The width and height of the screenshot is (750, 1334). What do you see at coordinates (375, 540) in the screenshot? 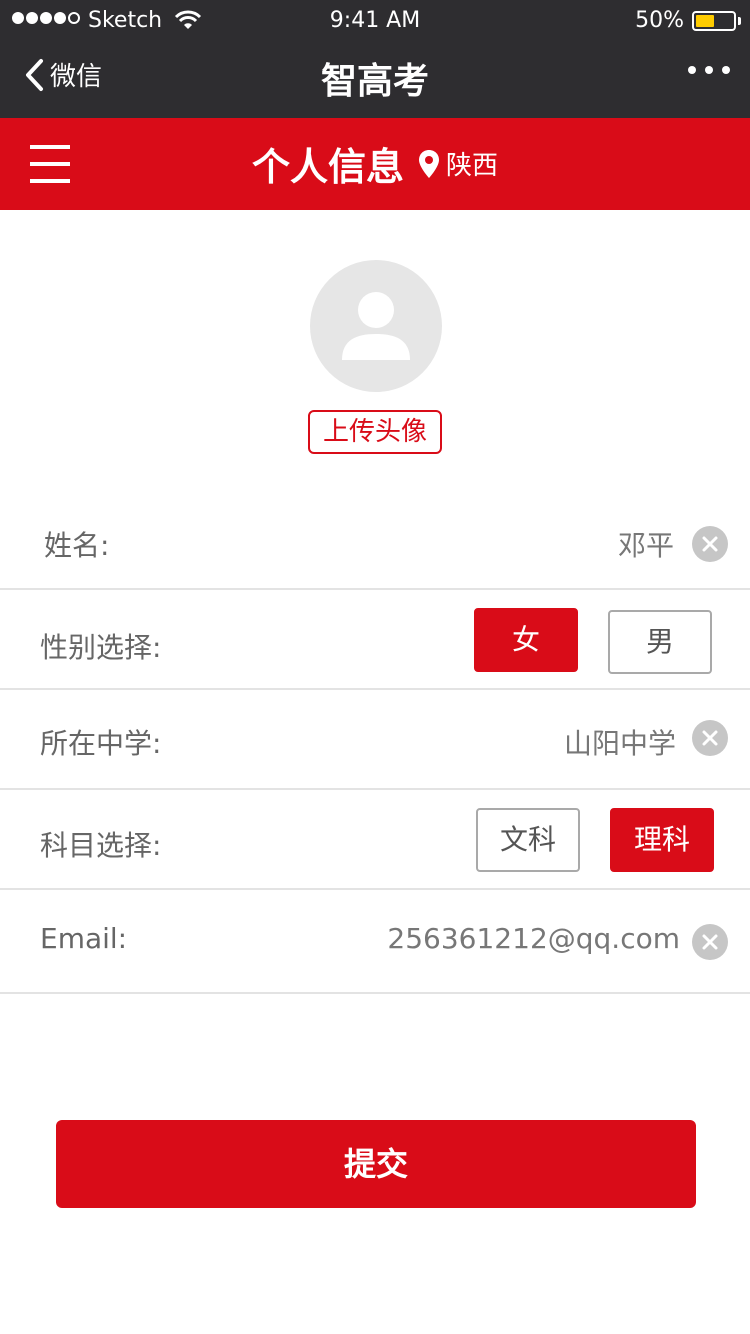
I see `name-row: 姓名: 邓平` at bounding box center [375, 540].